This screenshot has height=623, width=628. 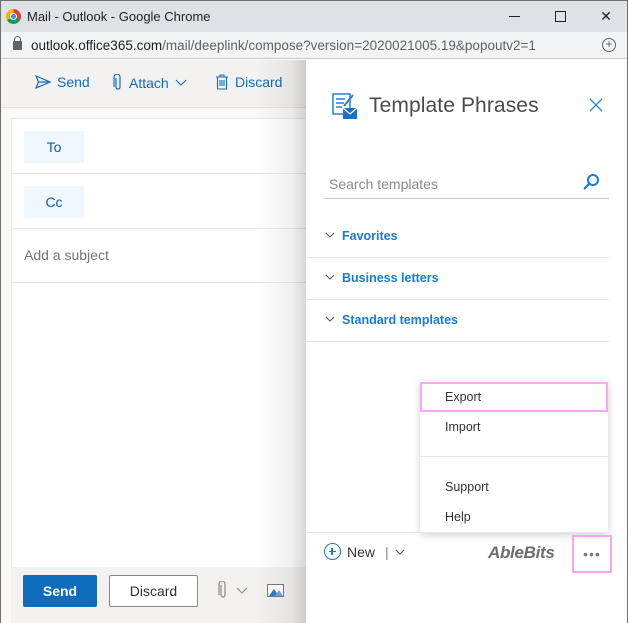 I want to click on send-icon, so click(x=43, y=82).